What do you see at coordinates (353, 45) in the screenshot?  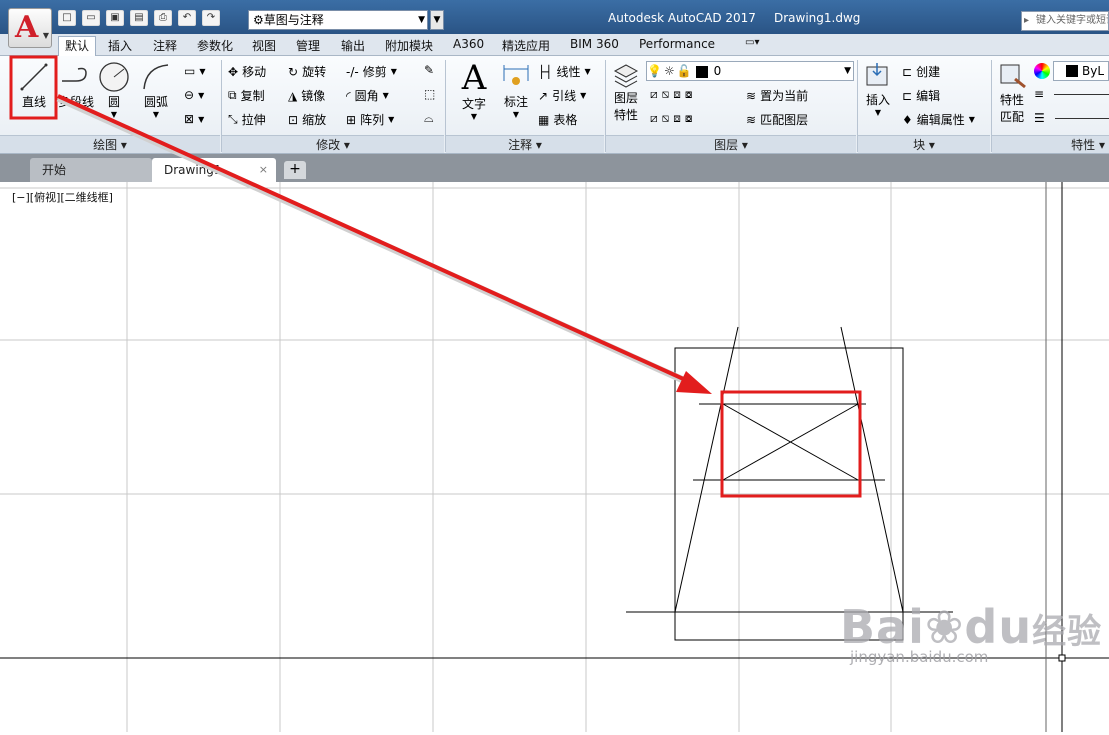 I see `tab-output: 输出` at bounding box center [353, 45].